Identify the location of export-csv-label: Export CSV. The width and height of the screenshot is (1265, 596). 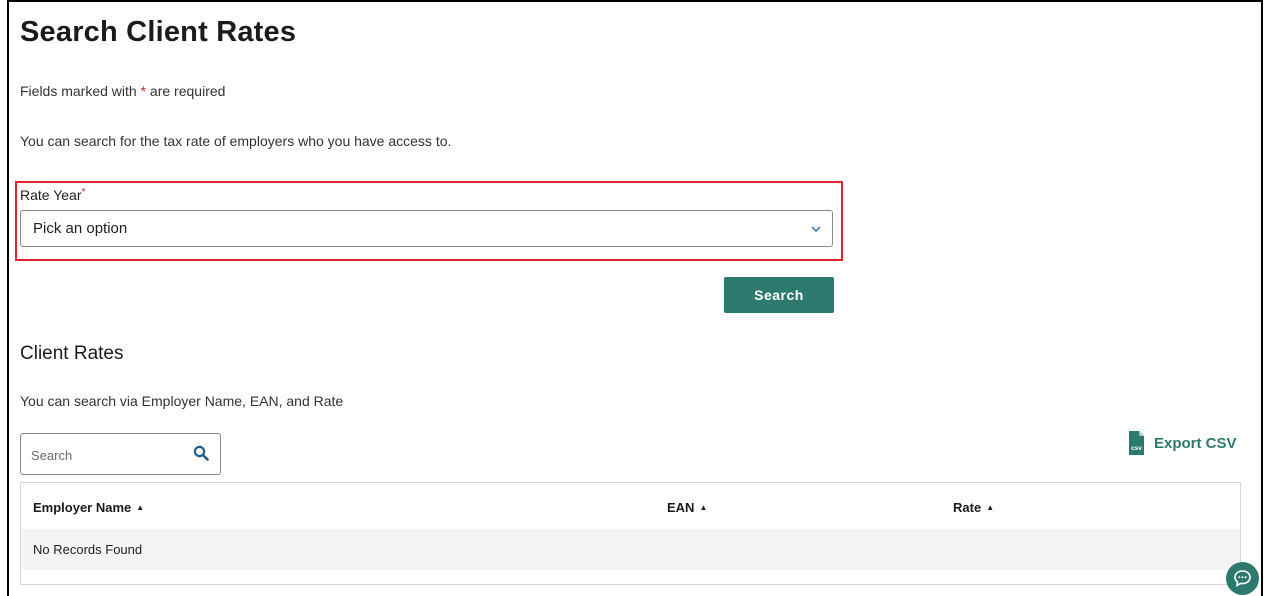
(1195, 443).